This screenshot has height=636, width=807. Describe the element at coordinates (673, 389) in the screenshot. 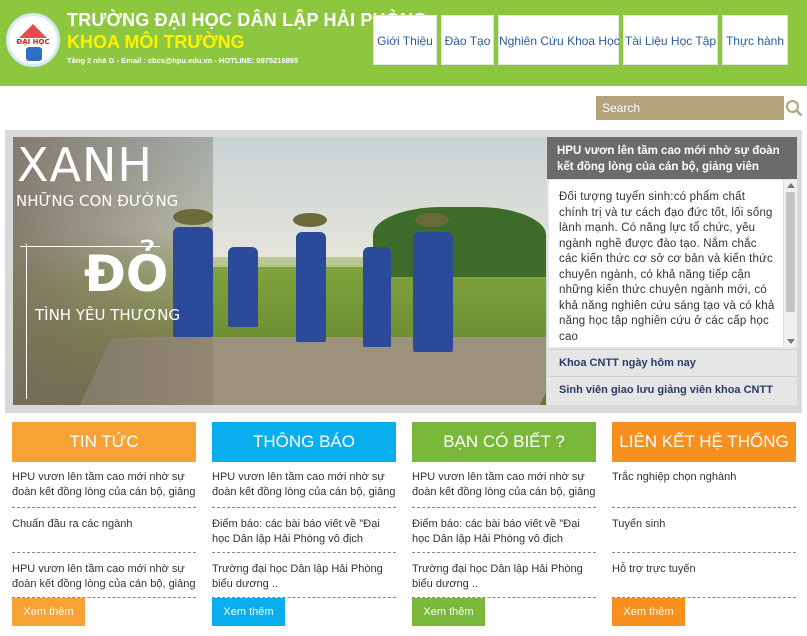

I see `side-item: Sinh viên giao lưu giảng viên khoa CNTT` at that location.